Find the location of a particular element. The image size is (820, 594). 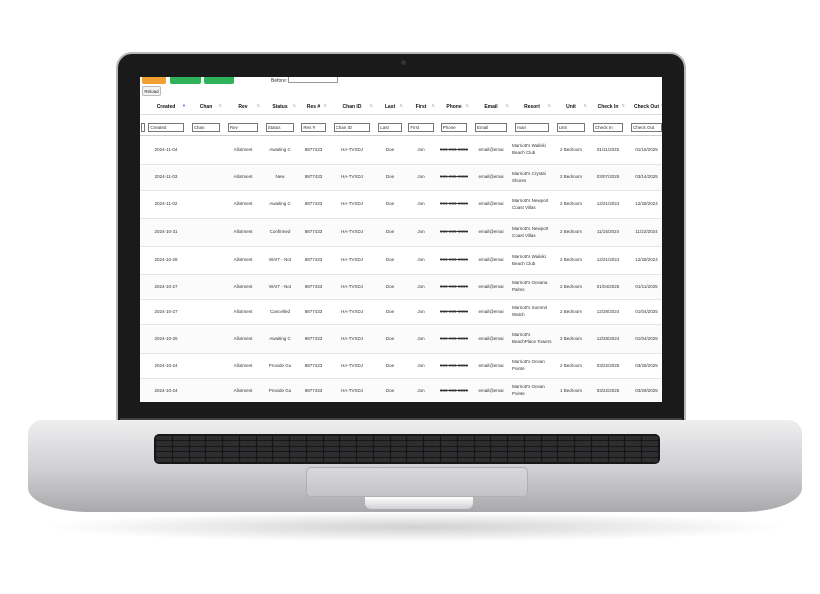

toolbar-orange-button is located at coordinates (154, 80).